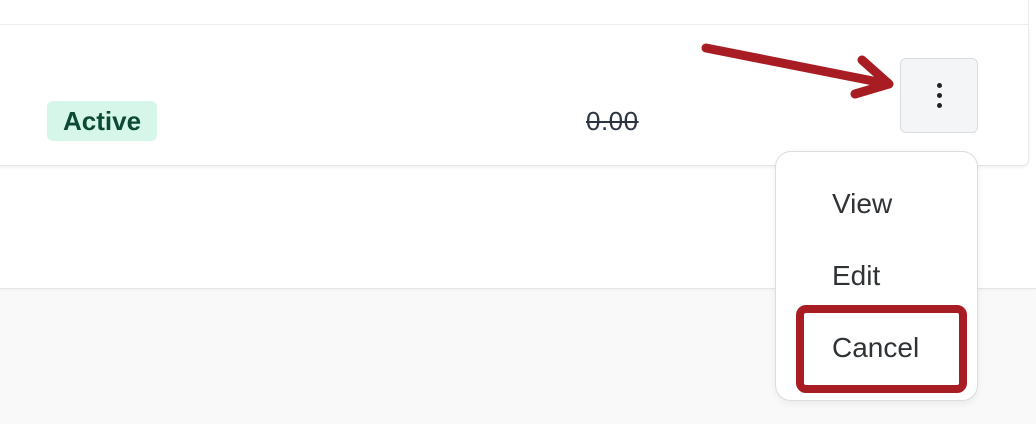 This screenshot has width=1036, height=424. What do you see at coordinates (939, 85) in the screenshot?
I see `more-vertical-icon` at bounding box center [939, 85].